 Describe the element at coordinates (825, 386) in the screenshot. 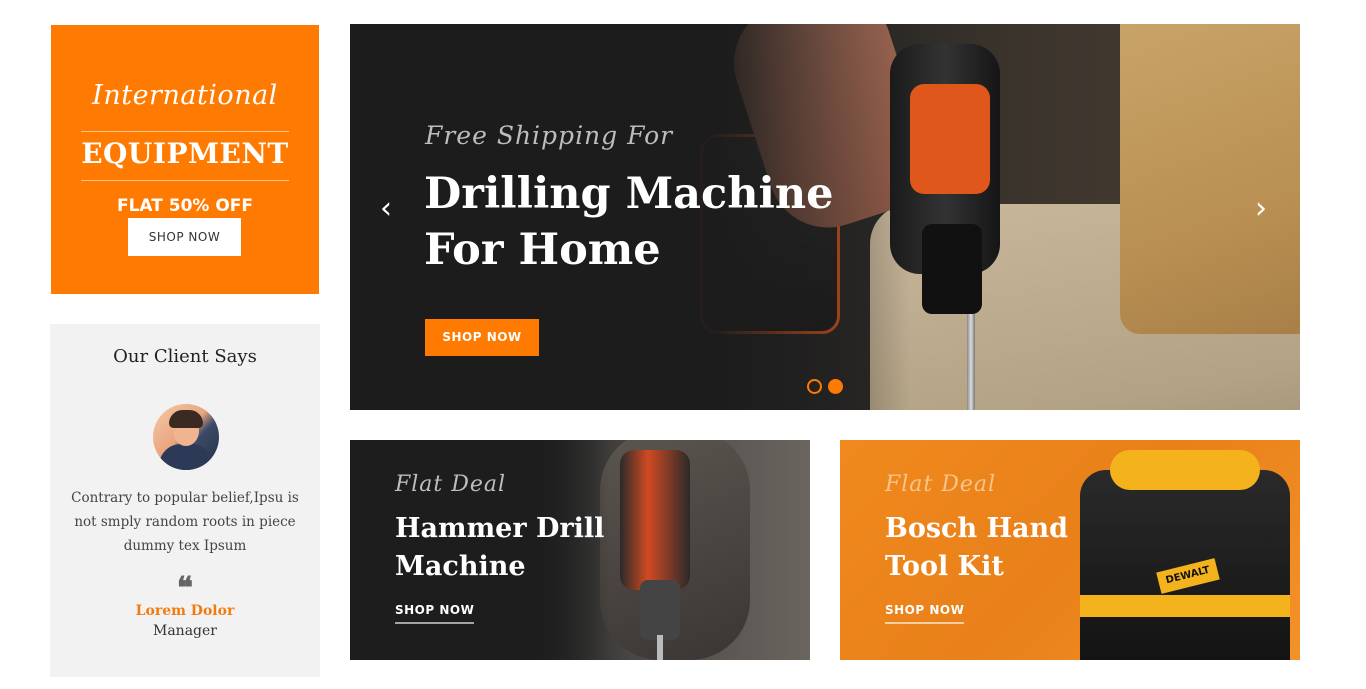

I see `slider-pagination` at that location.